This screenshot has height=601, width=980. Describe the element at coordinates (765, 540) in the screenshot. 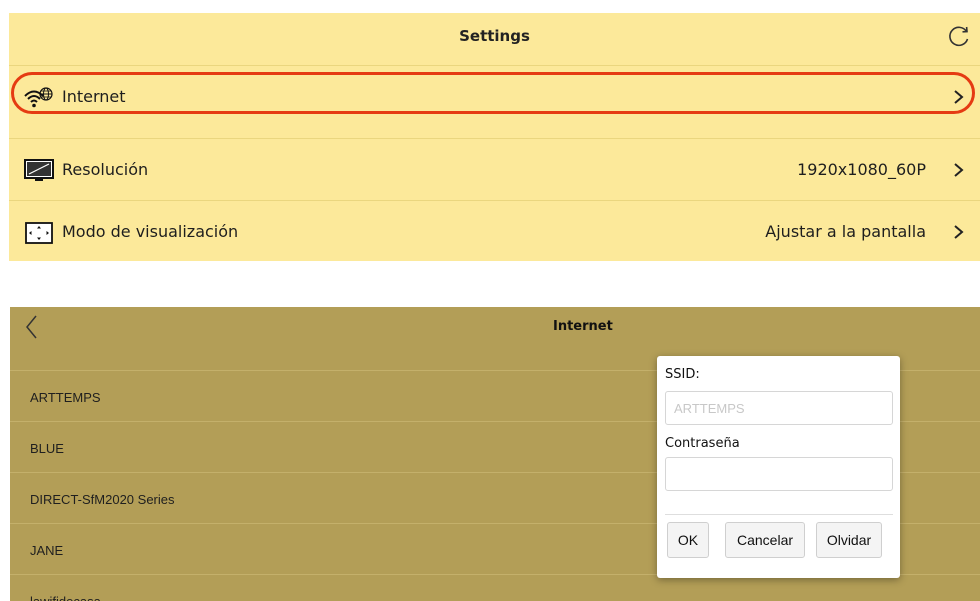

I see `cancel-button: Cancelar` at that location.